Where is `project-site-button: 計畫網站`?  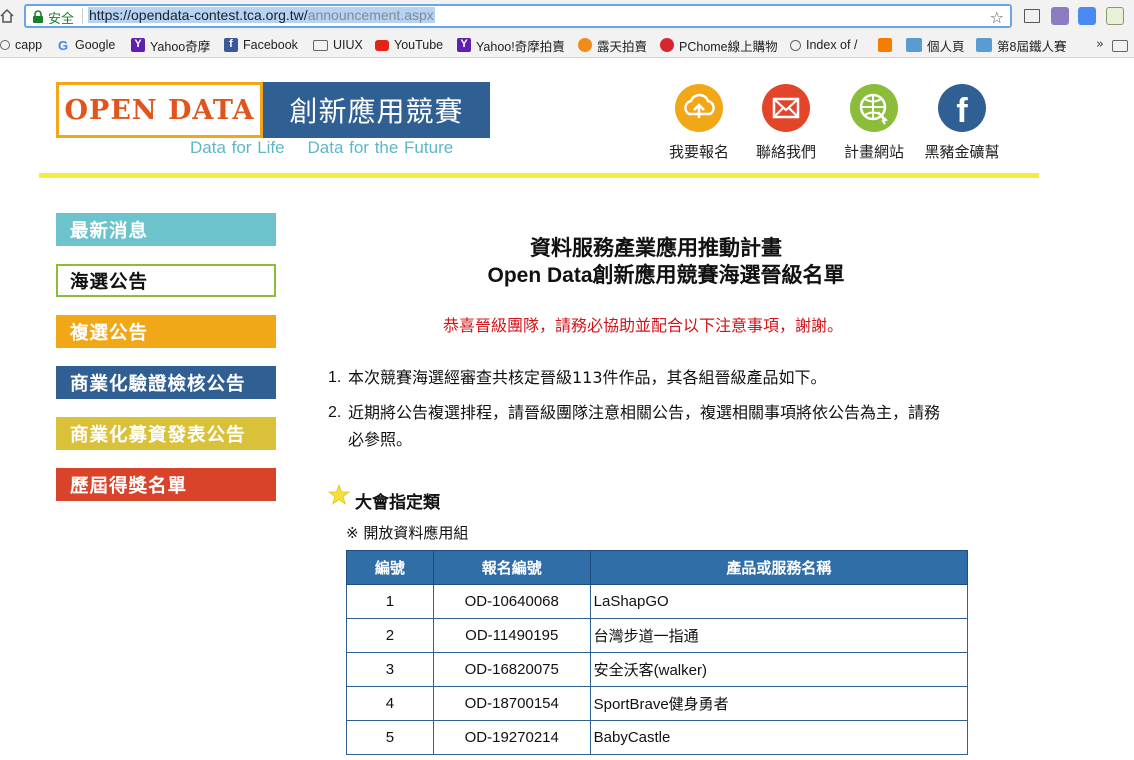
project-site-button: 計畫網站 is located at coordinates (874, 123).